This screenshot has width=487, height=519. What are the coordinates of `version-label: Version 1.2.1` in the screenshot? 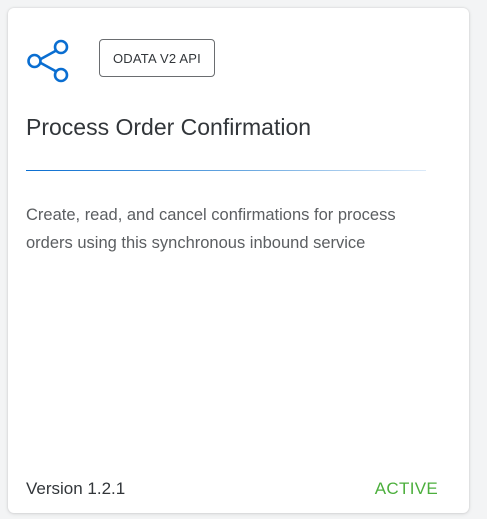 It's located at (76, 488).